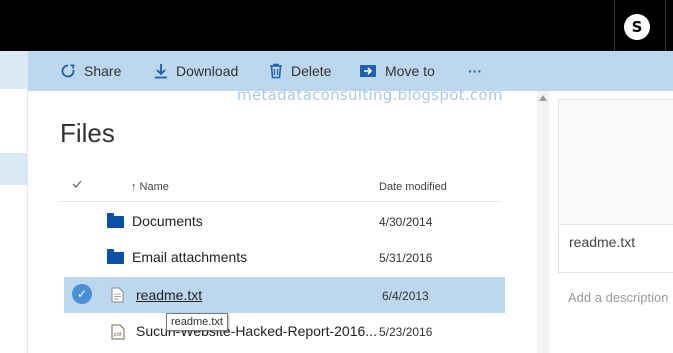 This screenshot has width=673, height=353. Describe the element at coordinates (410, 71) in the screenshot. I see `move-to-label: Move to` at that location.